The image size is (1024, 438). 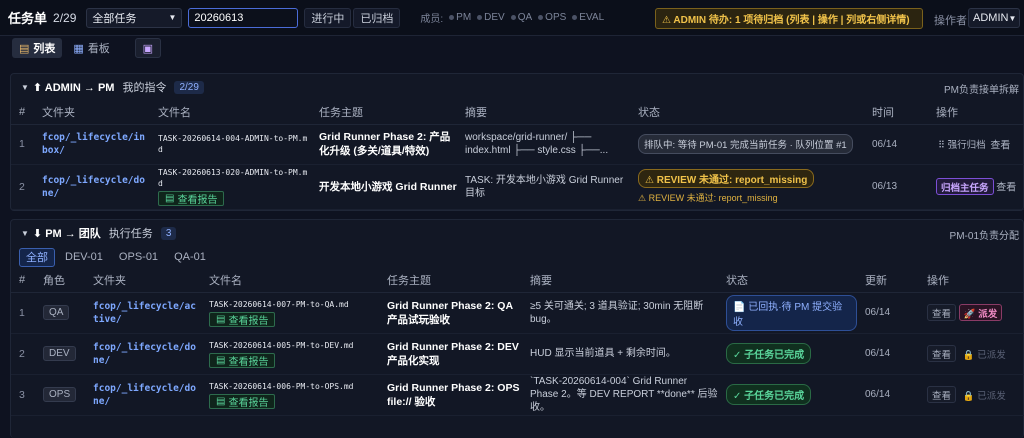 What do you see at coordinates (769, 353) in the screenshot?
I see `status-badge: ✓ 子任务已完成` at bounding box center [769, 353].